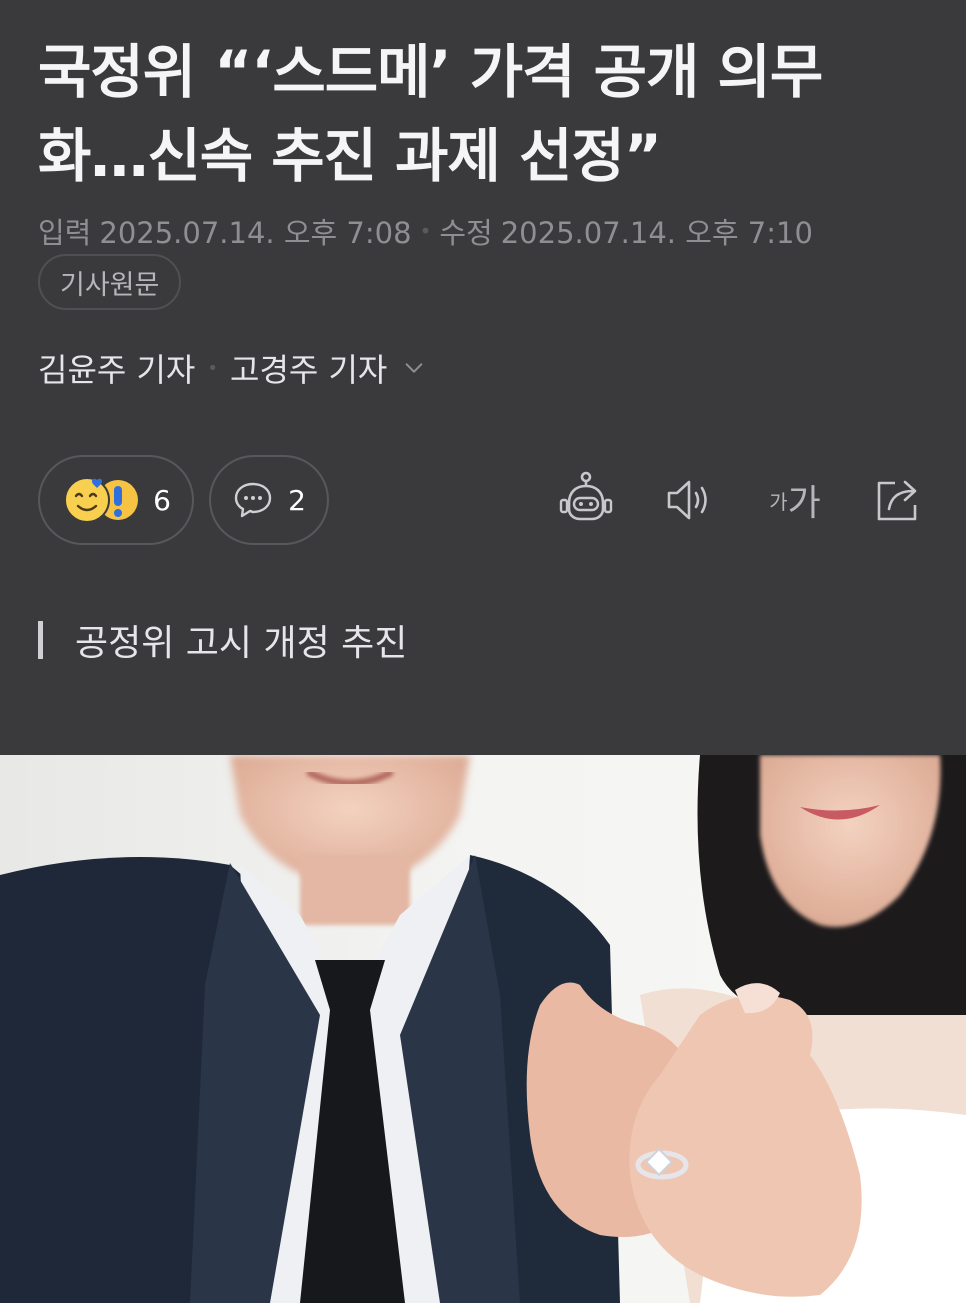 The image size is (966, 1303). What do you see at coordinates (100, 500) in the screenshot?
I see `reaction-emoji-icon` at bounding box center [100, 500].